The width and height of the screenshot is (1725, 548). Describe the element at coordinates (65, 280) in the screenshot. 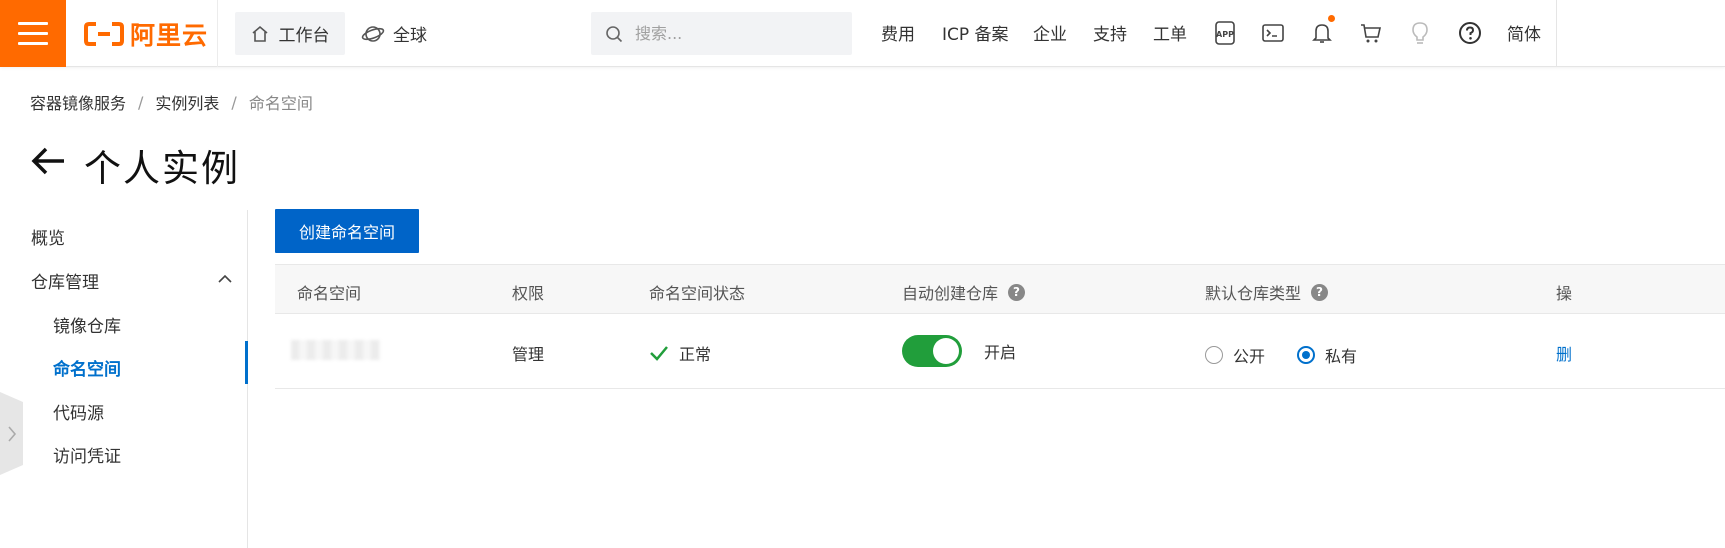

I see `sidebar-group-repo-management: 仓库管理` at that location.